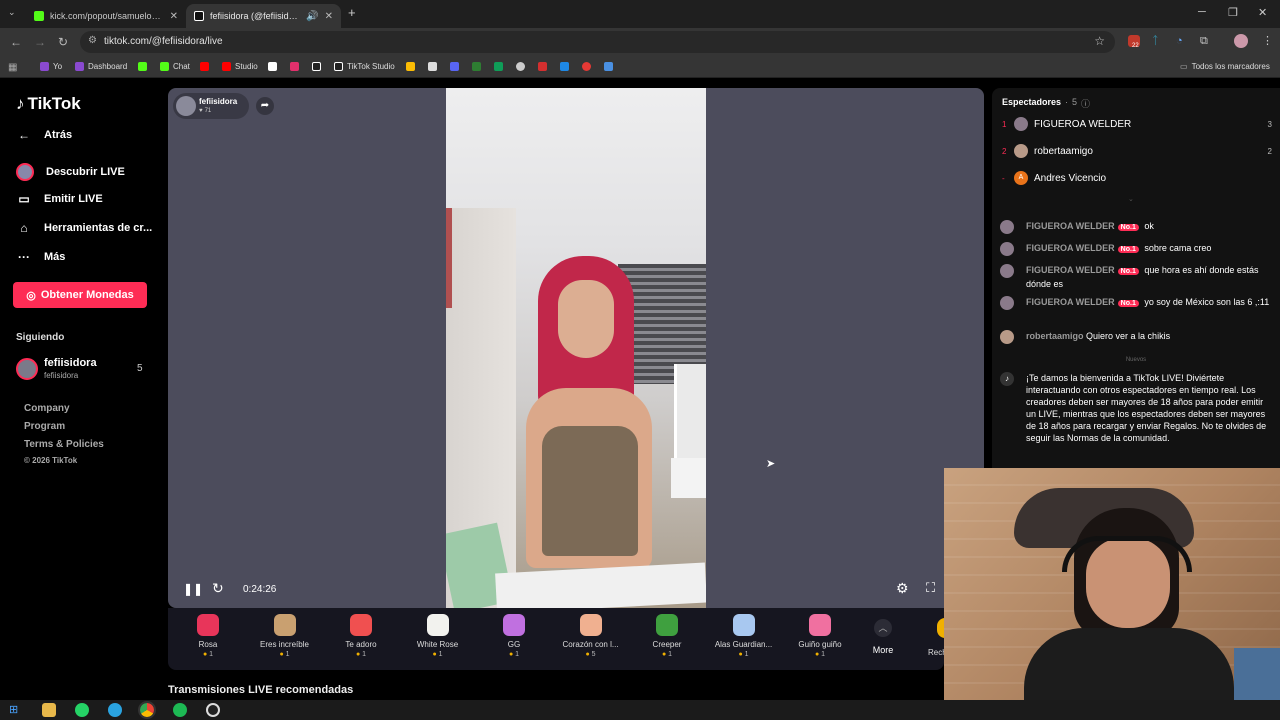  What do you see at coordinates (591, 636) in the screenshot?
I see `gift-item: Corazón con l... ● 5` at bounding box center [591, 636].